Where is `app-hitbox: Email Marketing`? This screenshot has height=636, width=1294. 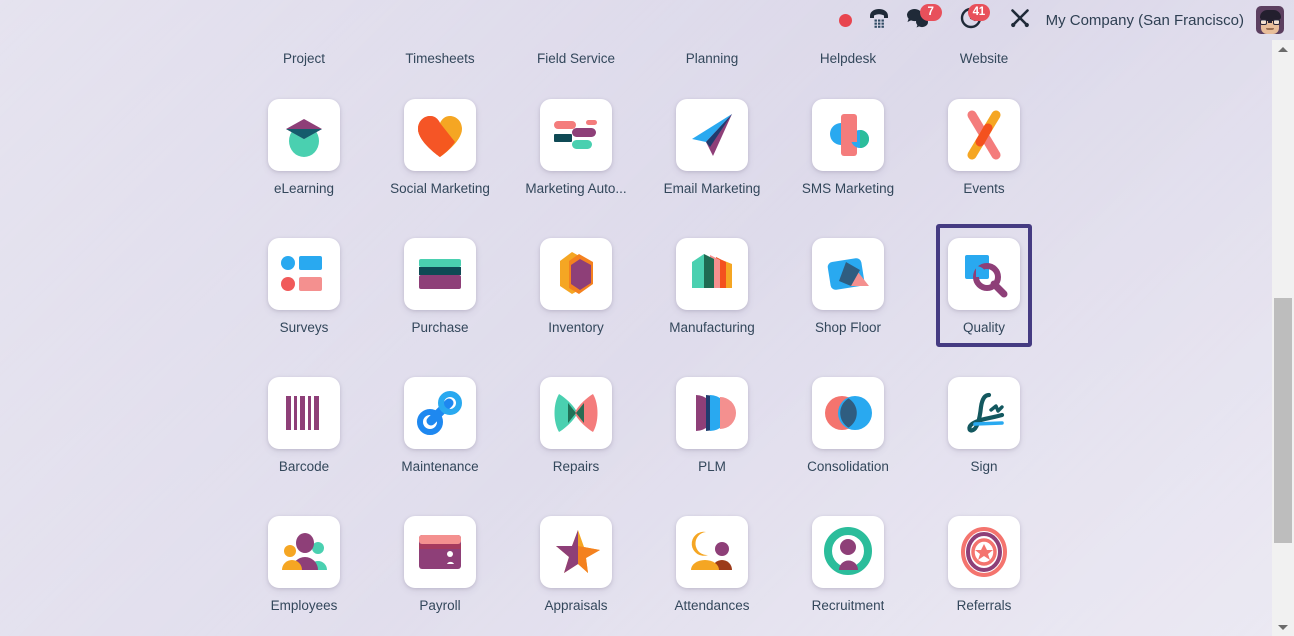 app-hitbox: Email Marketing is located at coordinates (712, 146).